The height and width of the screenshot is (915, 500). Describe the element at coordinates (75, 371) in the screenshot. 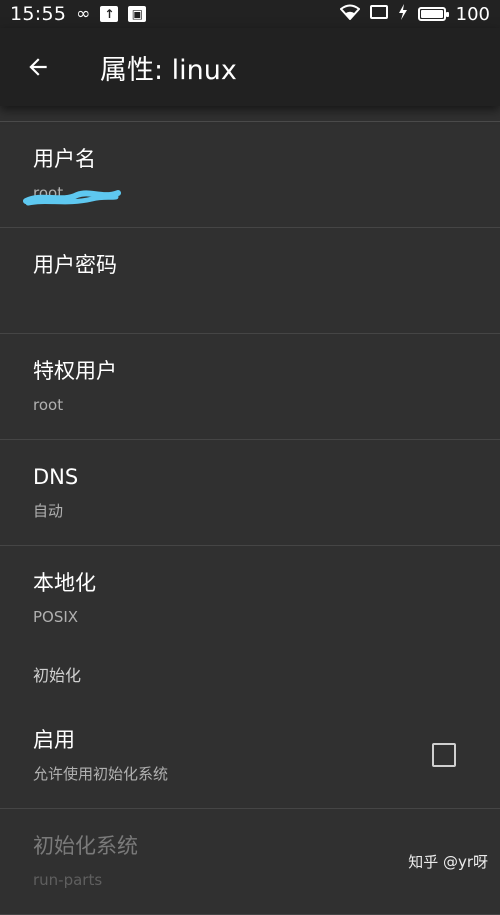

I see `setting-title: 特权用户` at that location.